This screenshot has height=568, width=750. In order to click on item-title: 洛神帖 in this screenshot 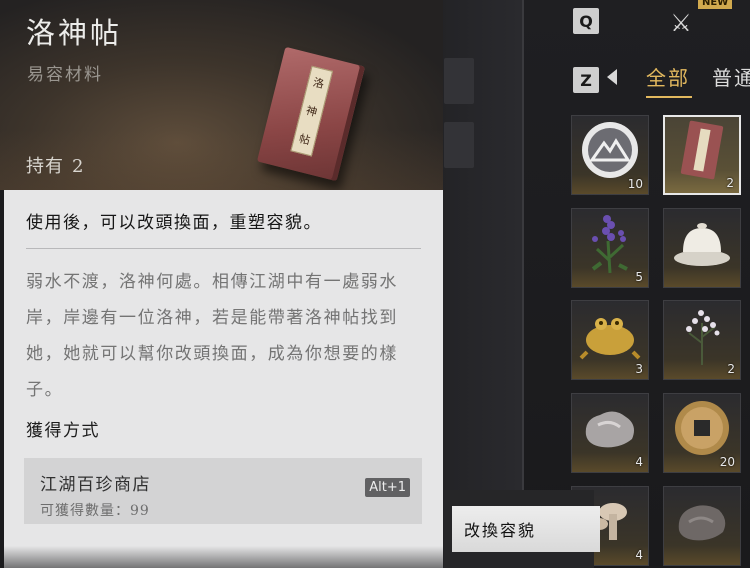, I will do `click(74, 33)`.